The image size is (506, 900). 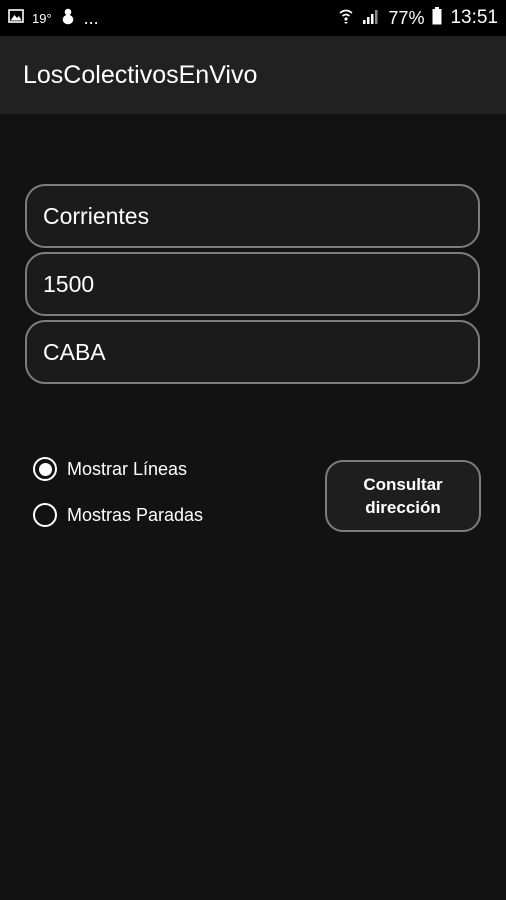 I want to click on status-bar-right: 77% 13:51, so click(x=418, y=18).